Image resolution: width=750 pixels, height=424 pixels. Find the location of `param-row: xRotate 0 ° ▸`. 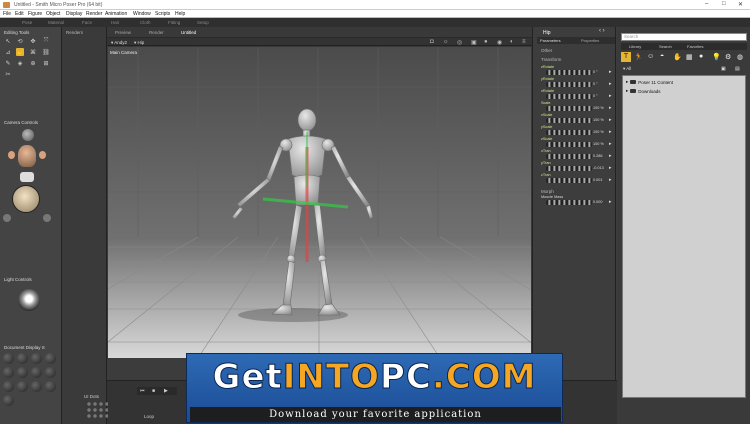

param-row: xRotate 0 ° ▸ is located at coordinates (577, 95).